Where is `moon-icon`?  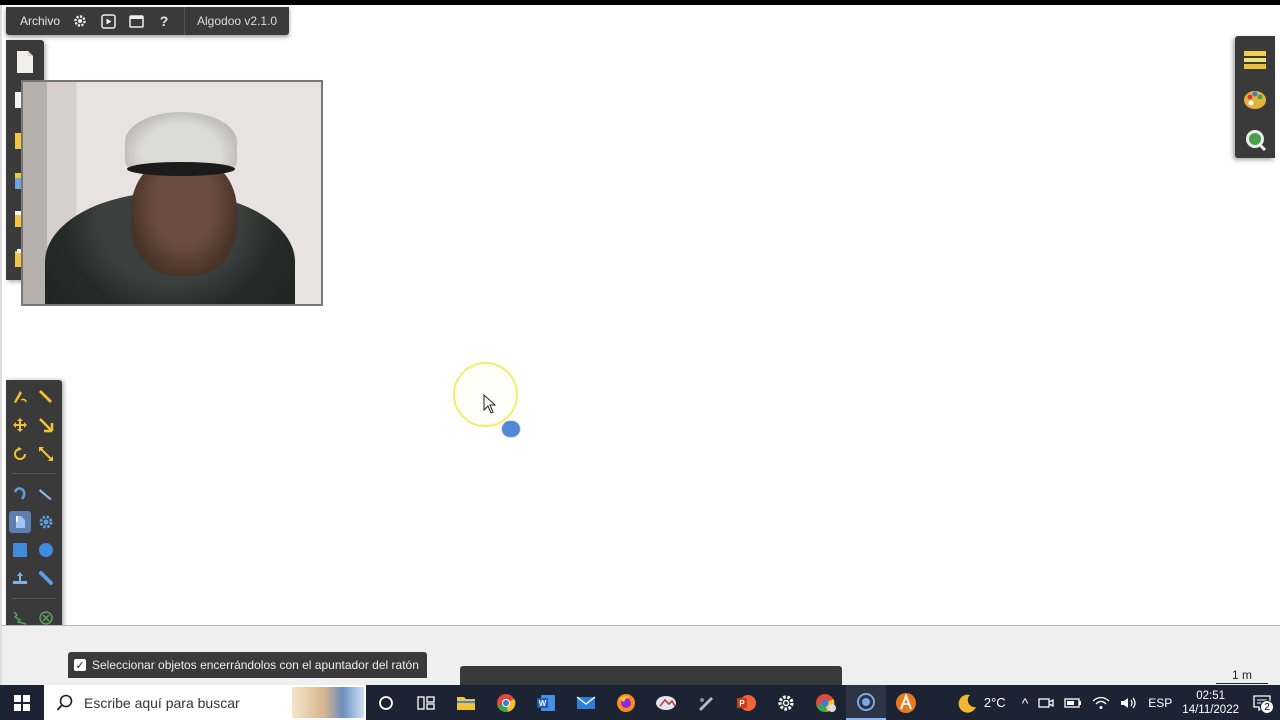
moon-icon is located at coordinates (967, 703).